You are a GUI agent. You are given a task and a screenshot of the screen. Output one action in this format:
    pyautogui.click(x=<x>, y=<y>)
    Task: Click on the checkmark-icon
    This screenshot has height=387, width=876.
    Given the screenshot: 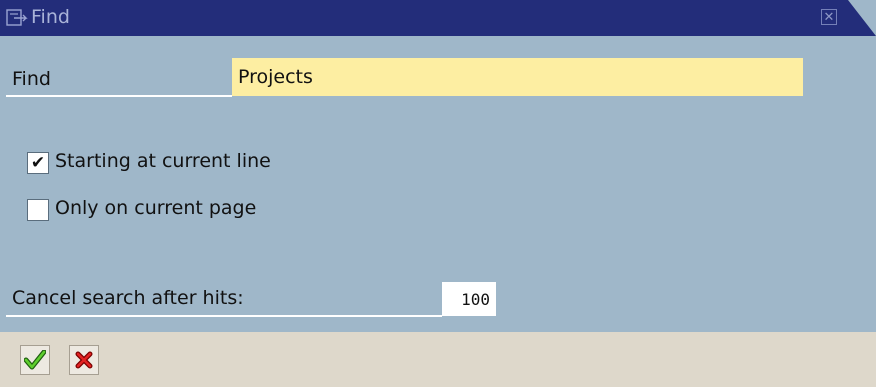 What is the action you would take?
    pyautogui.click(x=35, y=360)
    